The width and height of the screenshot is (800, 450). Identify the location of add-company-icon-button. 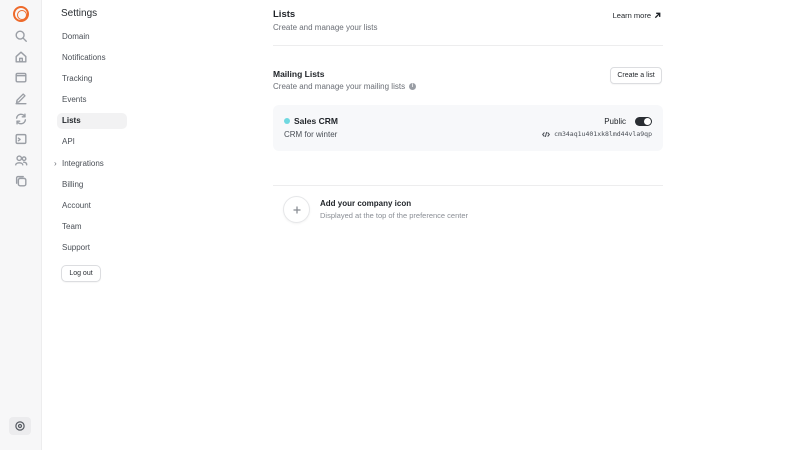
(296, 209).